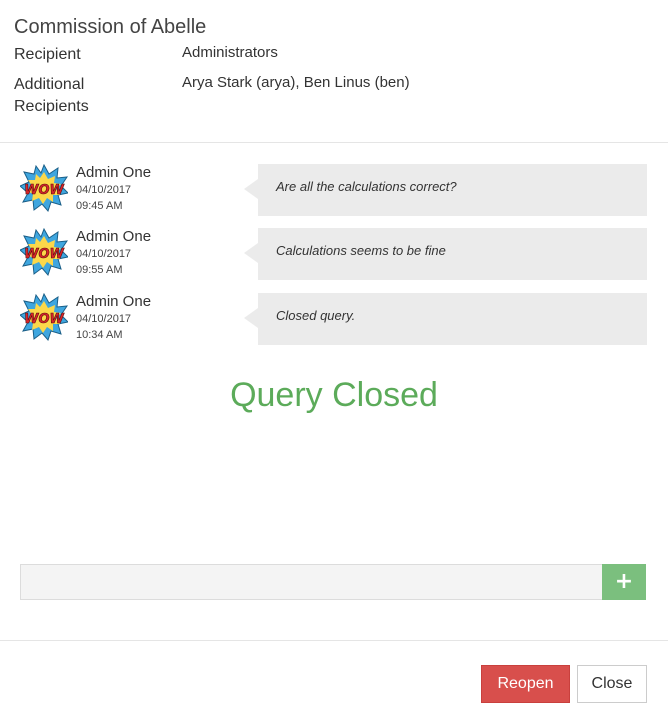 The width and height of the screenshot is (668, 724). Describe the element at coordinates (49, 84) in the screenshot. I see `additional-recipients-label-line1: Additional` at that location.